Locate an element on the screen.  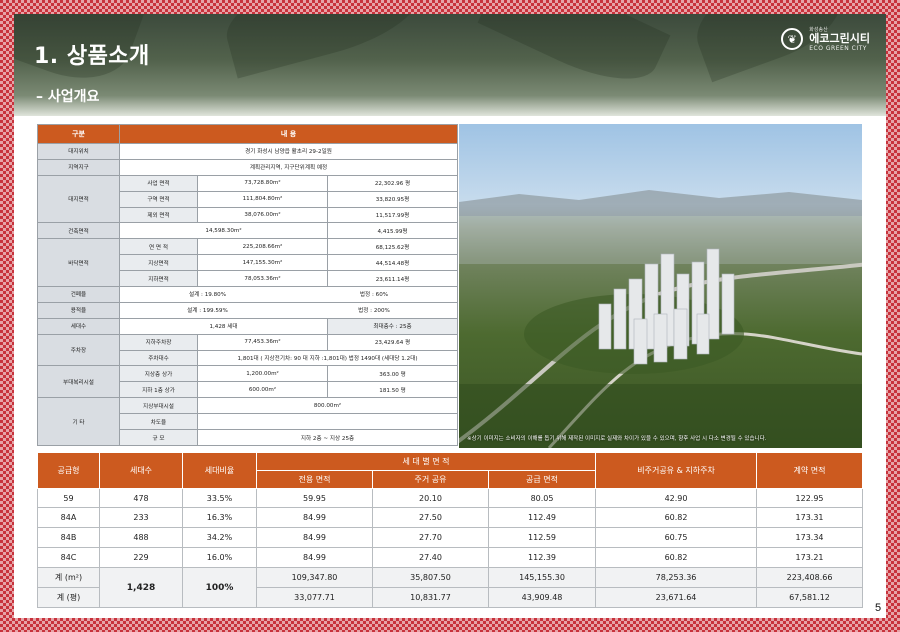
table-header-category: 구분 is located at coordinates (78, 134).